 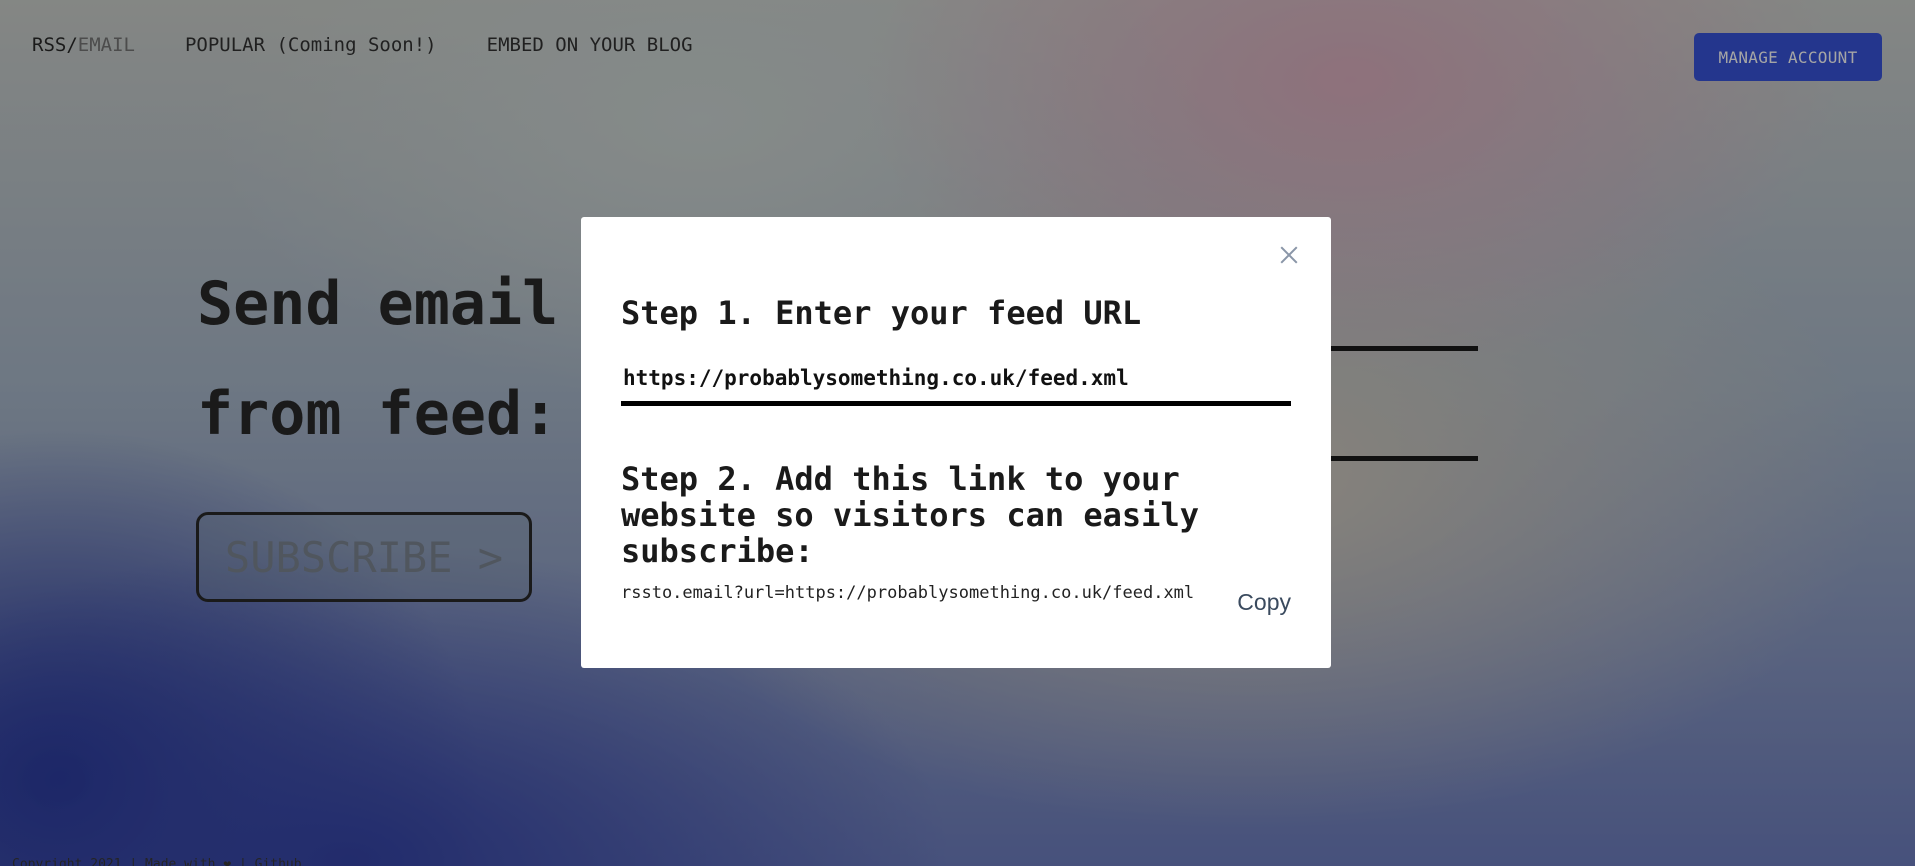 What do you see at coordinates (1289, 255) in the screenshot?
I see `close-icon` at bounding box center [1289, 255].